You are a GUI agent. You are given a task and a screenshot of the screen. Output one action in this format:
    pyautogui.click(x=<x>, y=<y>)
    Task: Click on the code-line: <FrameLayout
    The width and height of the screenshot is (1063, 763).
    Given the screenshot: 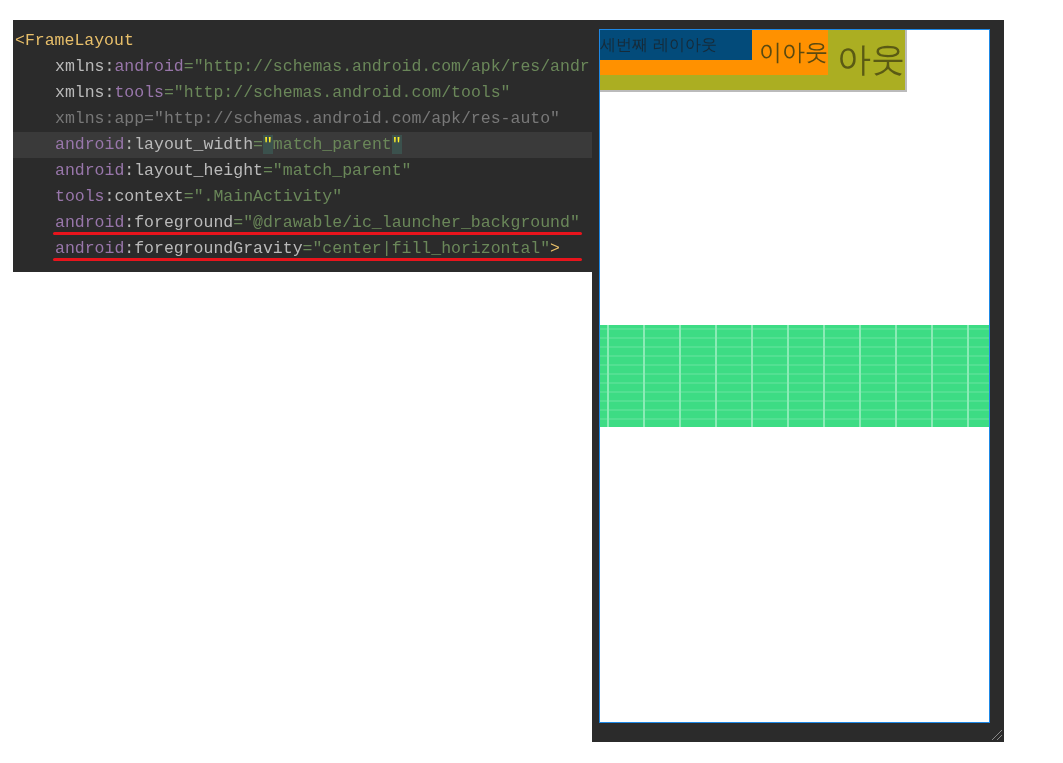 What is the action you would take?
    pyautogui.click(x=74, y=40)
    